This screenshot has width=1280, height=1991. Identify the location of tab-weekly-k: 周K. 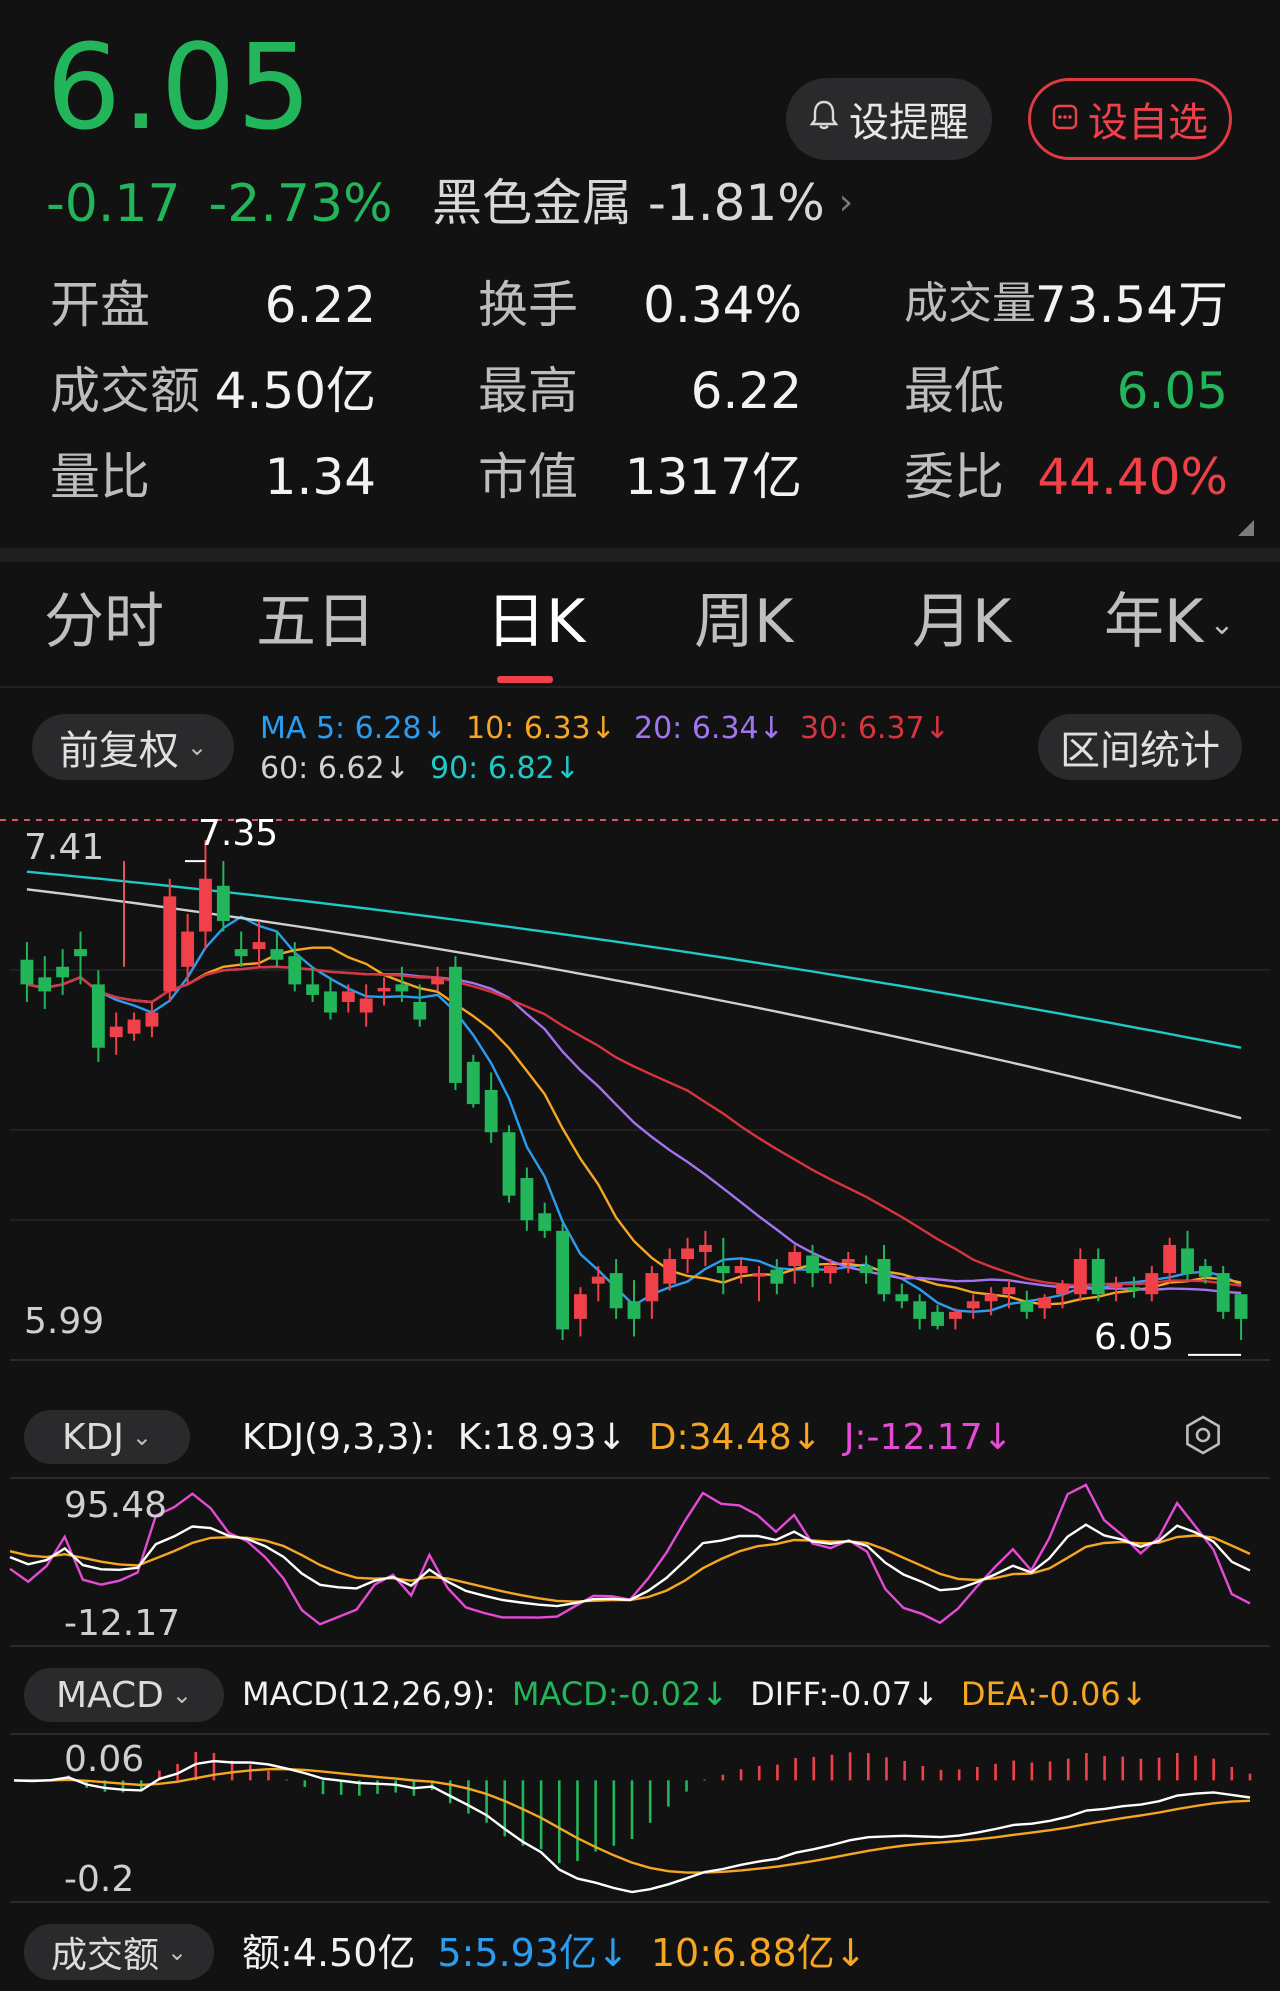
(743, 622).